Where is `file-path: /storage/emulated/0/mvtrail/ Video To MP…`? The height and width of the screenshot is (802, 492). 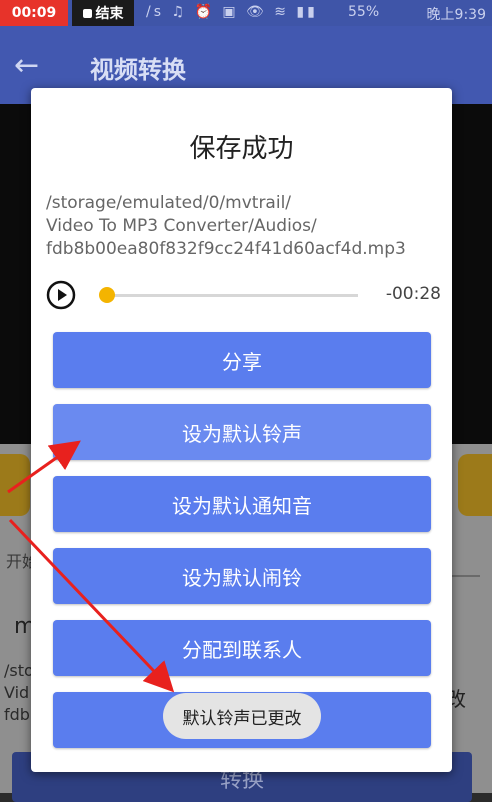
file-path: /storage/emulated/0/mvtrail/ Video To MP… is located at coordinates (226, 226).